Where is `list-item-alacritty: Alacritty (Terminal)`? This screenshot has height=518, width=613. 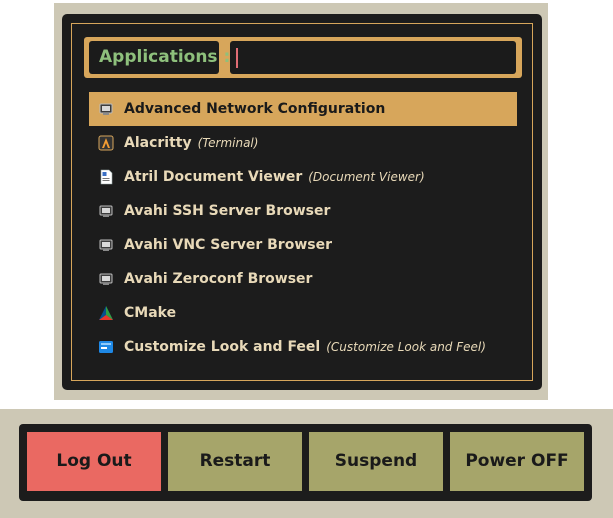 list-item-alacritty: Alacritty (Terminal) is located at coordinates (303, 143).